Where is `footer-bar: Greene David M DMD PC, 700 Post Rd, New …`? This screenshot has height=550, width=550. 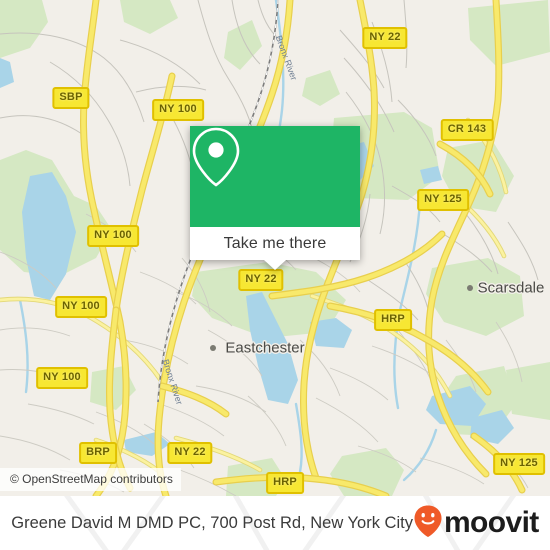
footer-bar: Greene David M DMD PC, 700 Post Rd, New … is located at coordinates (275, 523).